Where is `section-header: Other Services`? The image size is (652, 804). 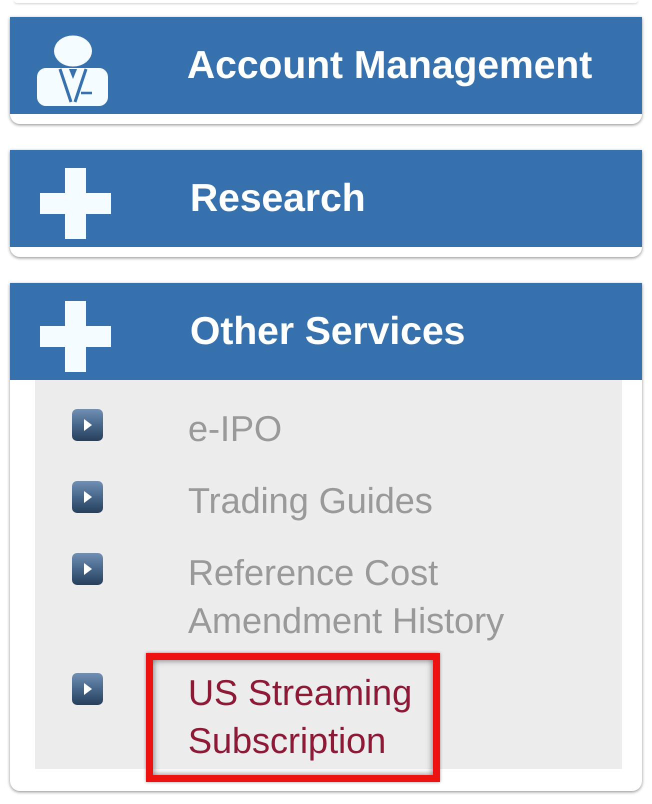 section-header: Other Services is located at coordinates (326, 331).